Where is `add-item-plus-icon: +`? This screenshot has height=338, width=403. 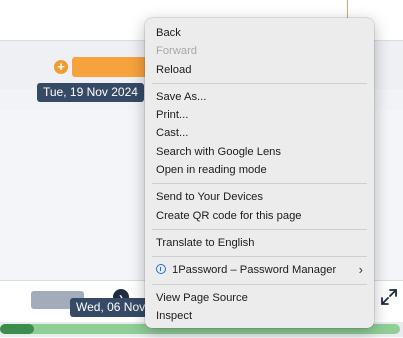
add-item-plus-icon: + is located at coordinates (61, 67).